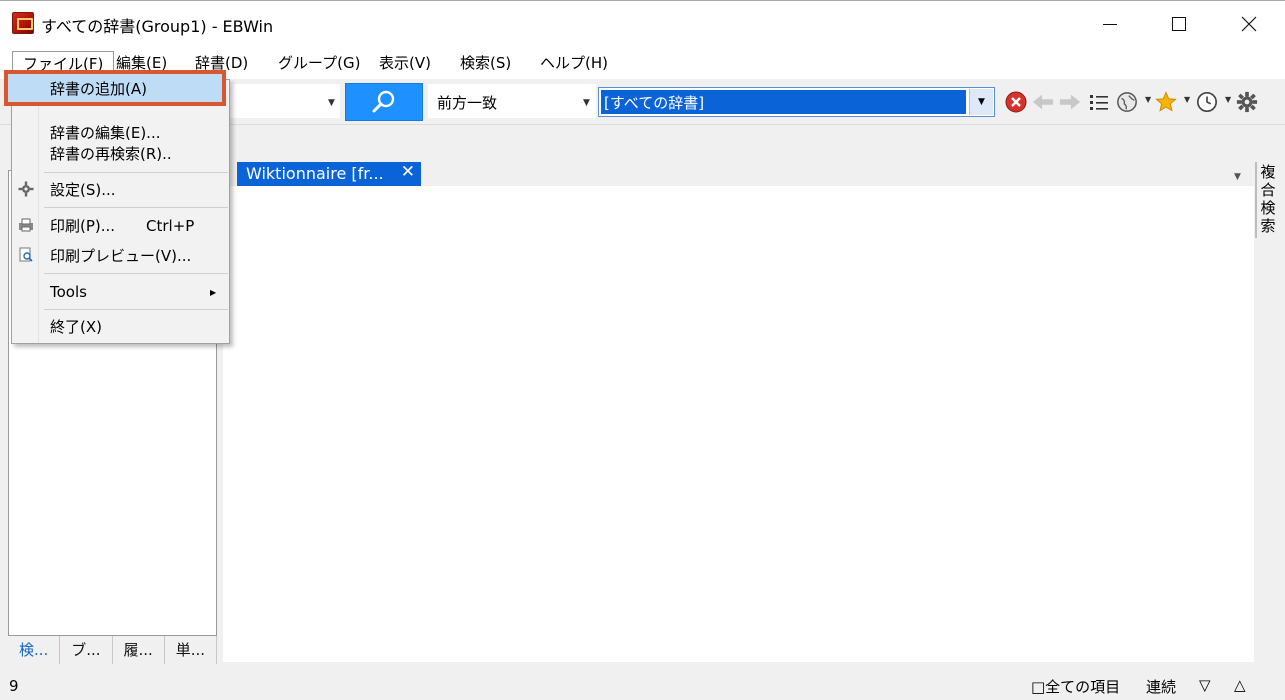  I want to click on maximize-button, so click(1179, 24).